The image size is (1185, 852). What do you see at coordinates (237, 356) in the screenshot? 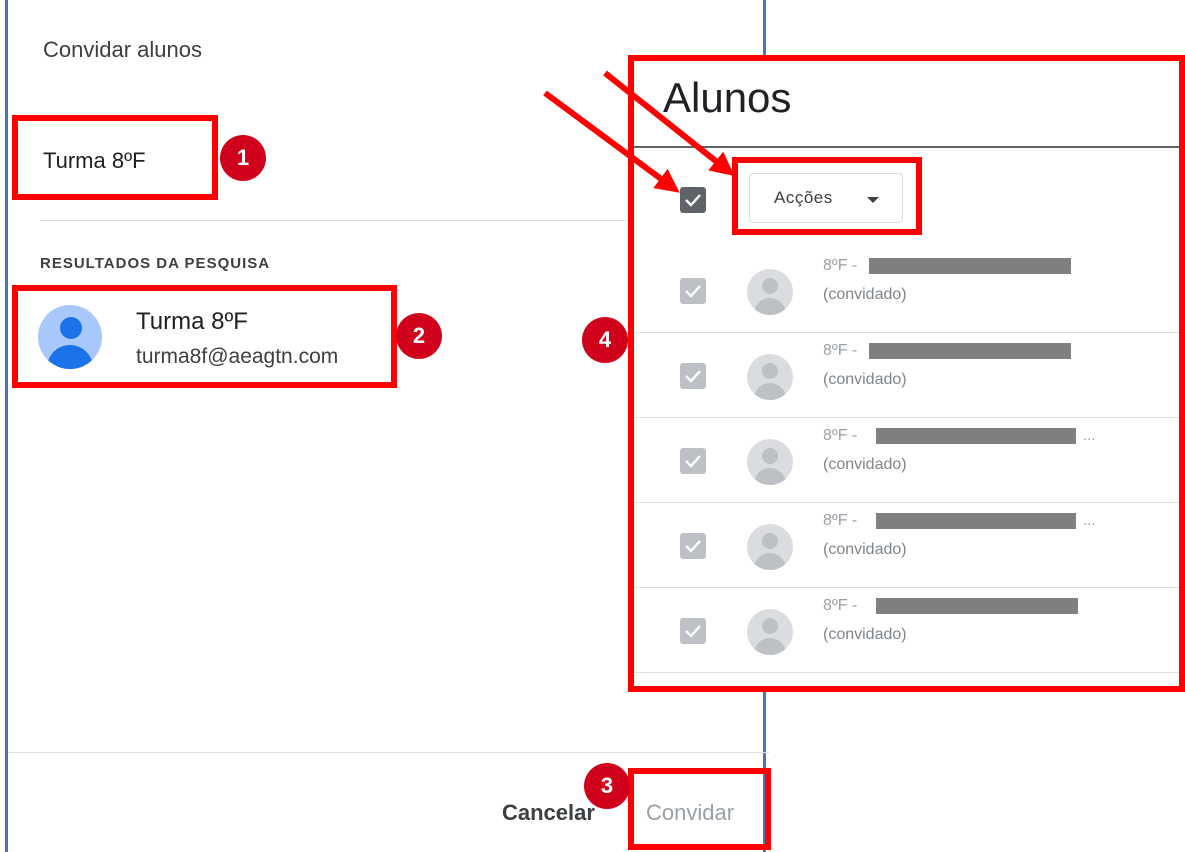
I see `result-email: turma8f@aeagtn.com` at bounding box center [237, 356].